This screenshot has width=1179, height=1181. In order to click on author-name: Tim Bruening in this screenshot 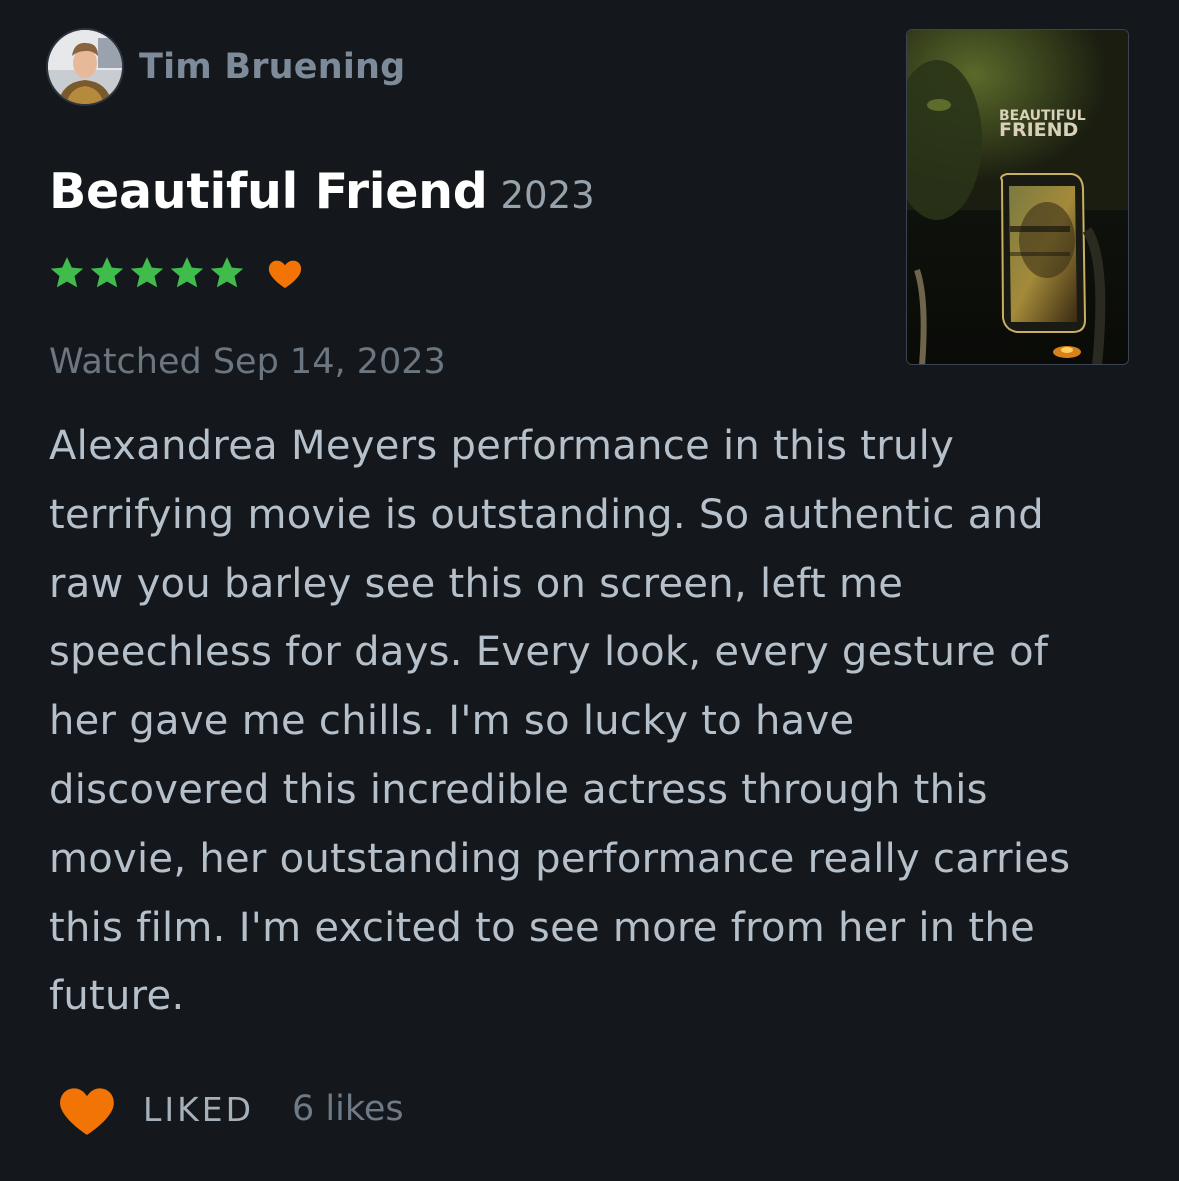, I will do `click(272, 67)`.